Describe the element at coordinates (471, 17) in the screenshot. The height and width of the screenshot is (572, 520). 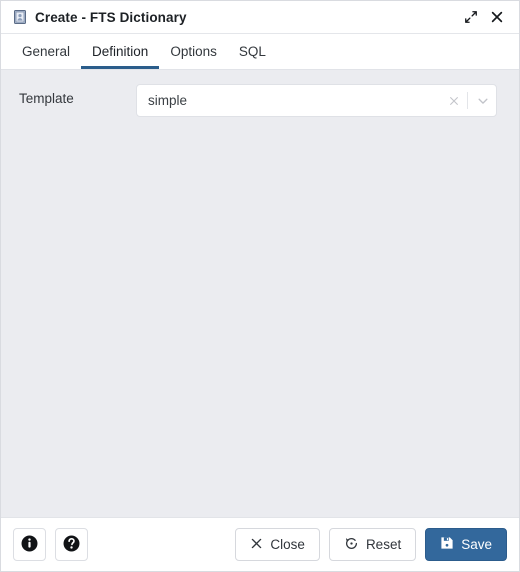
I see `expand-icon` at that location.